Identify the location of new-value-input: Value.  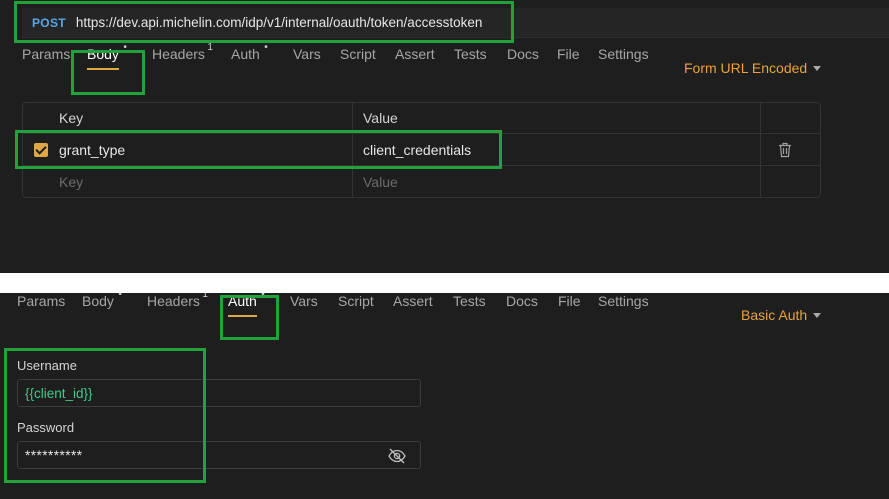
(380, 181).